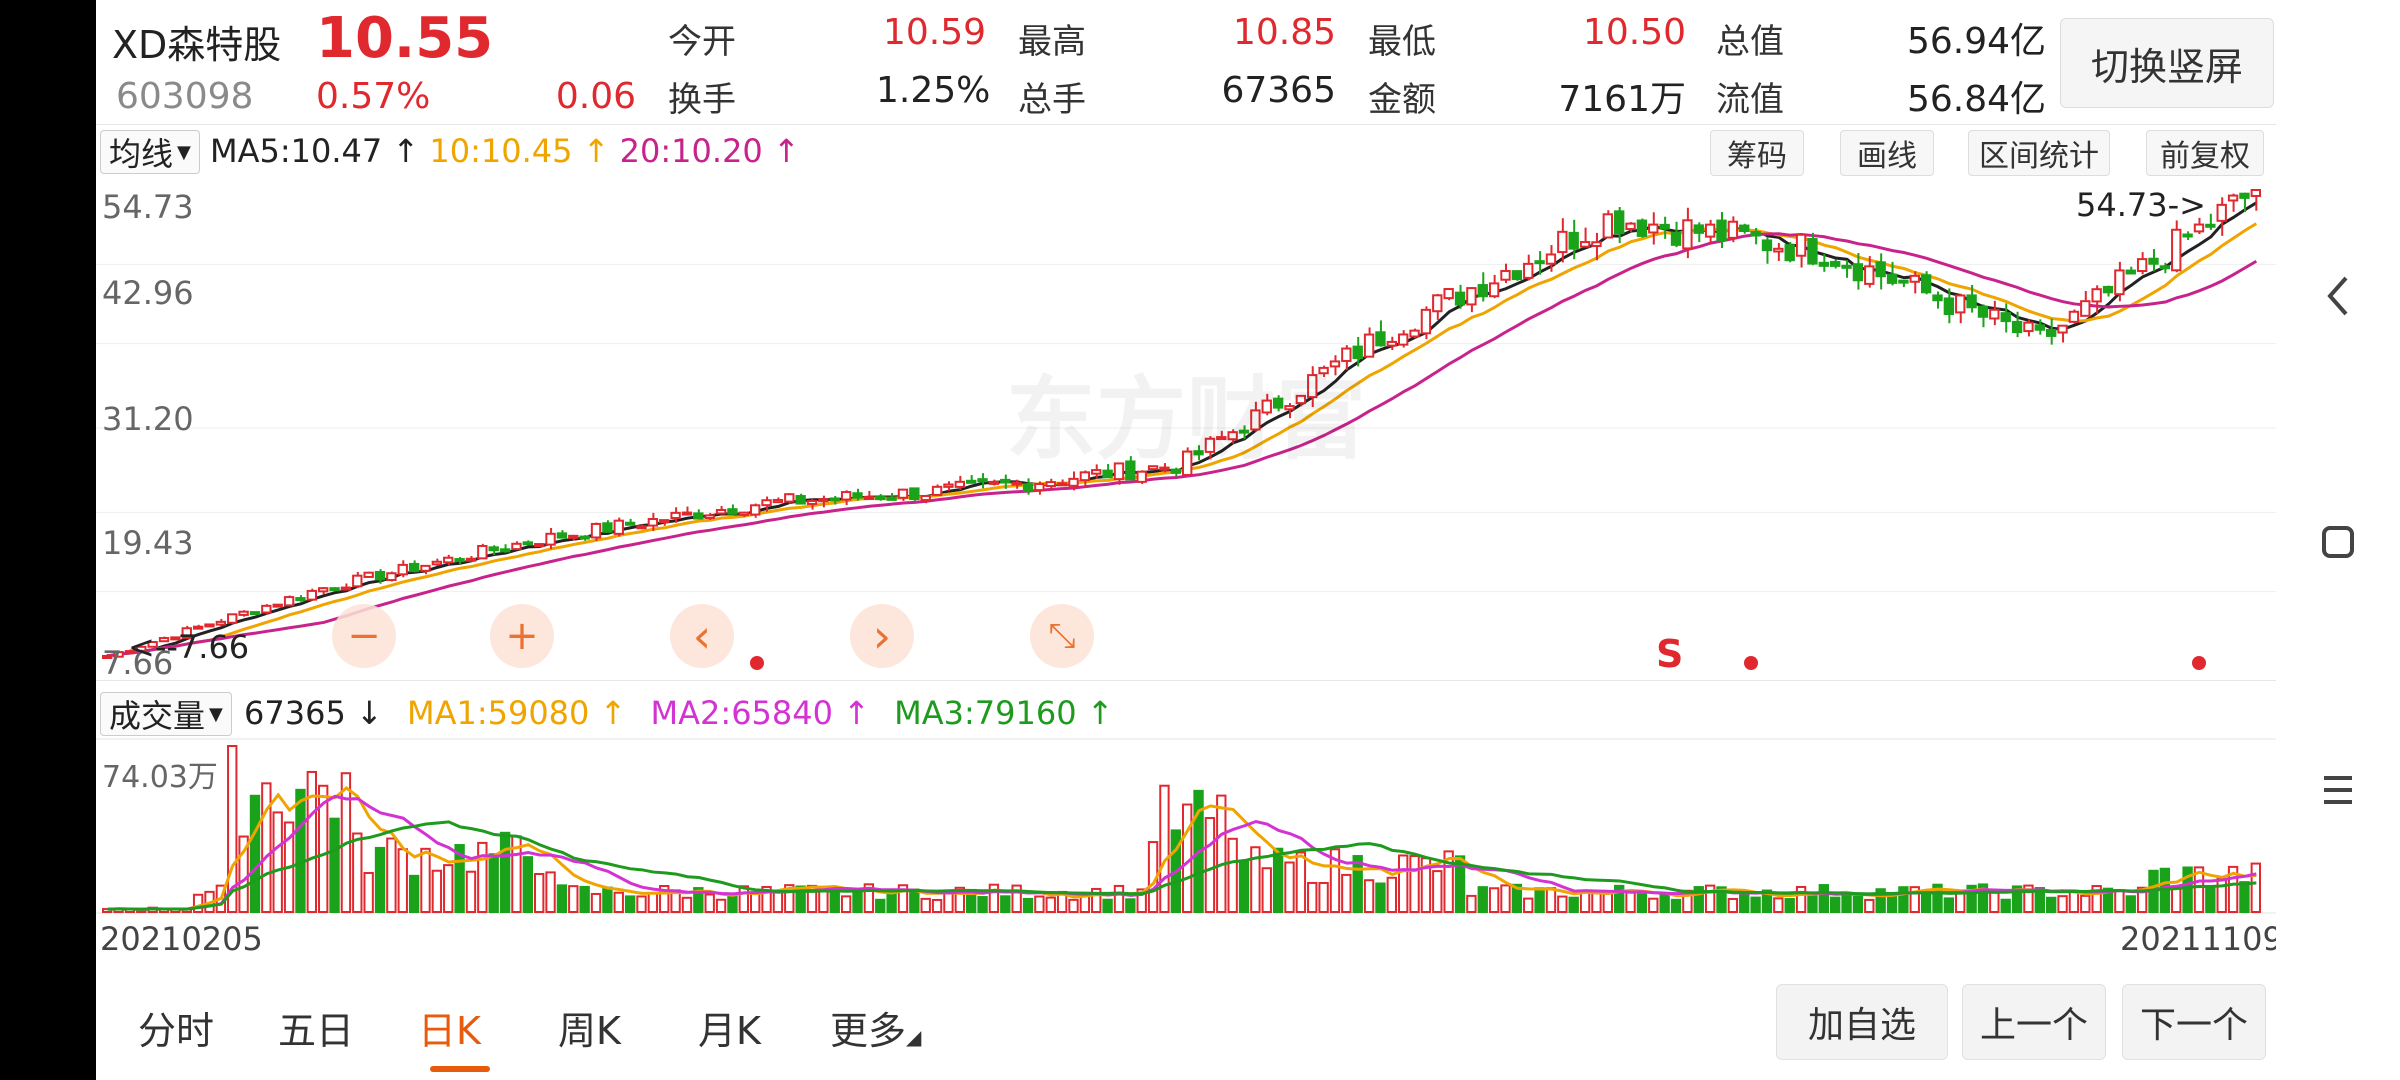 The width and height of the screenshot is (2400, 1080). I want to click on home-icon, so click(2338, 542).